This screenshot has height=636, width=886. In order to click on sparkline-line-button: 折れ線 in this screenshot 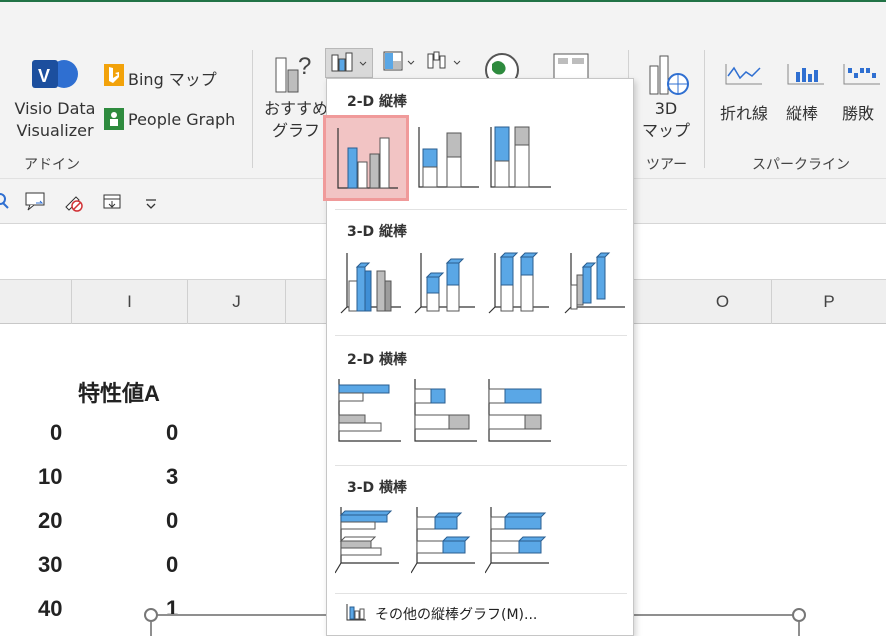, I will do `click(744, 112)`.